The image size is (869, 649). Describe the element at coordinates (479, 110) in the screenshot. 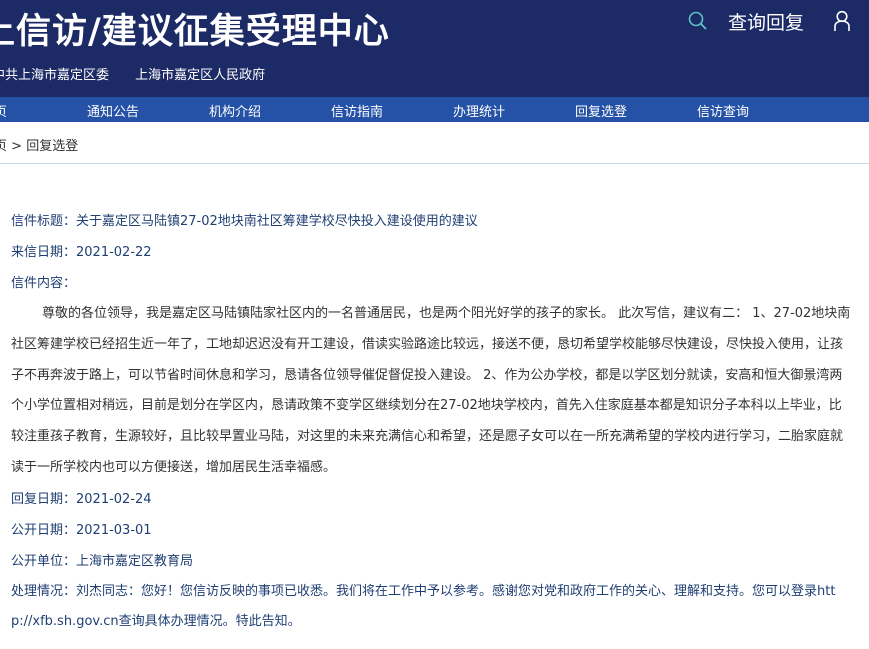

I see `nav-item-statistics: 办理统计` at that location.